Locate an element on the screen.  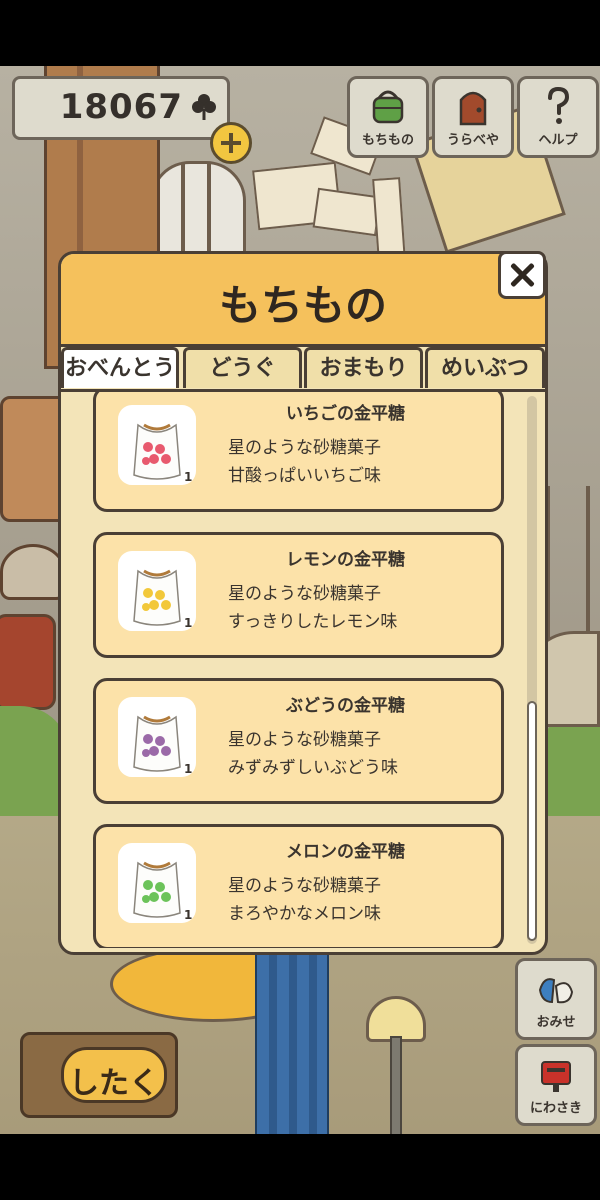
question-icon is located at coordinates (559, 105).